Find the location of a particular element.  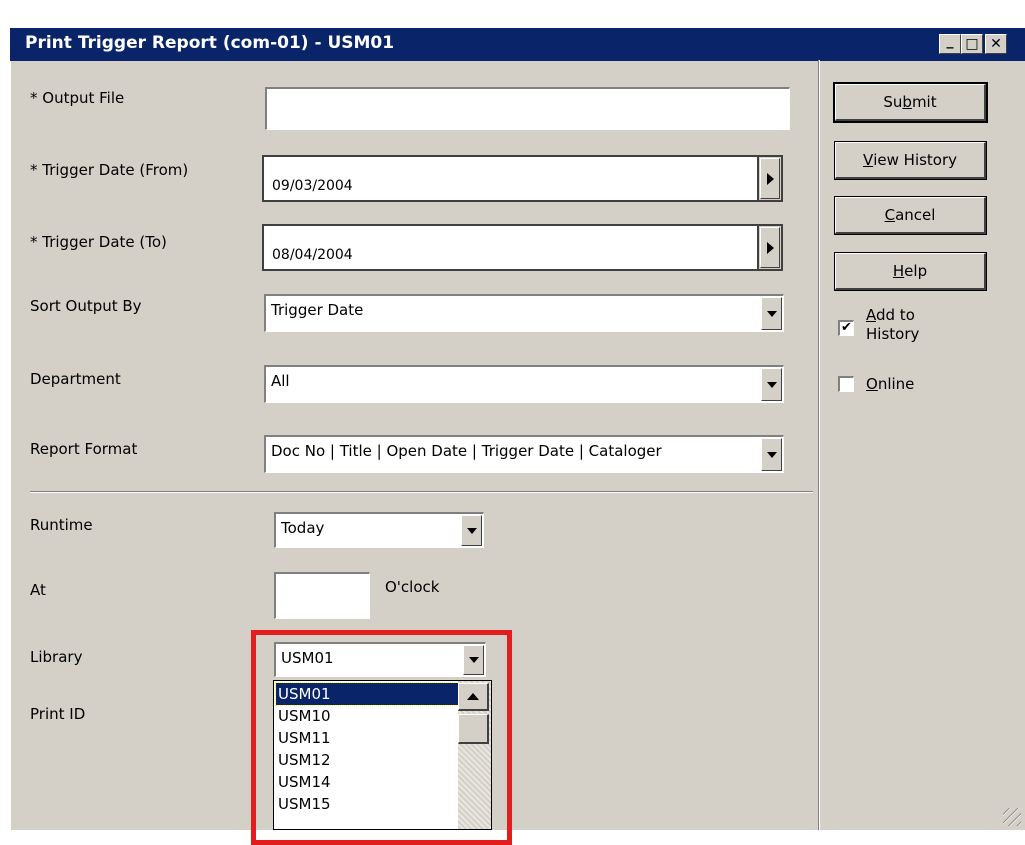

trigger-to-label: * Trigger Date (To) is located at coordinates (98, 242).